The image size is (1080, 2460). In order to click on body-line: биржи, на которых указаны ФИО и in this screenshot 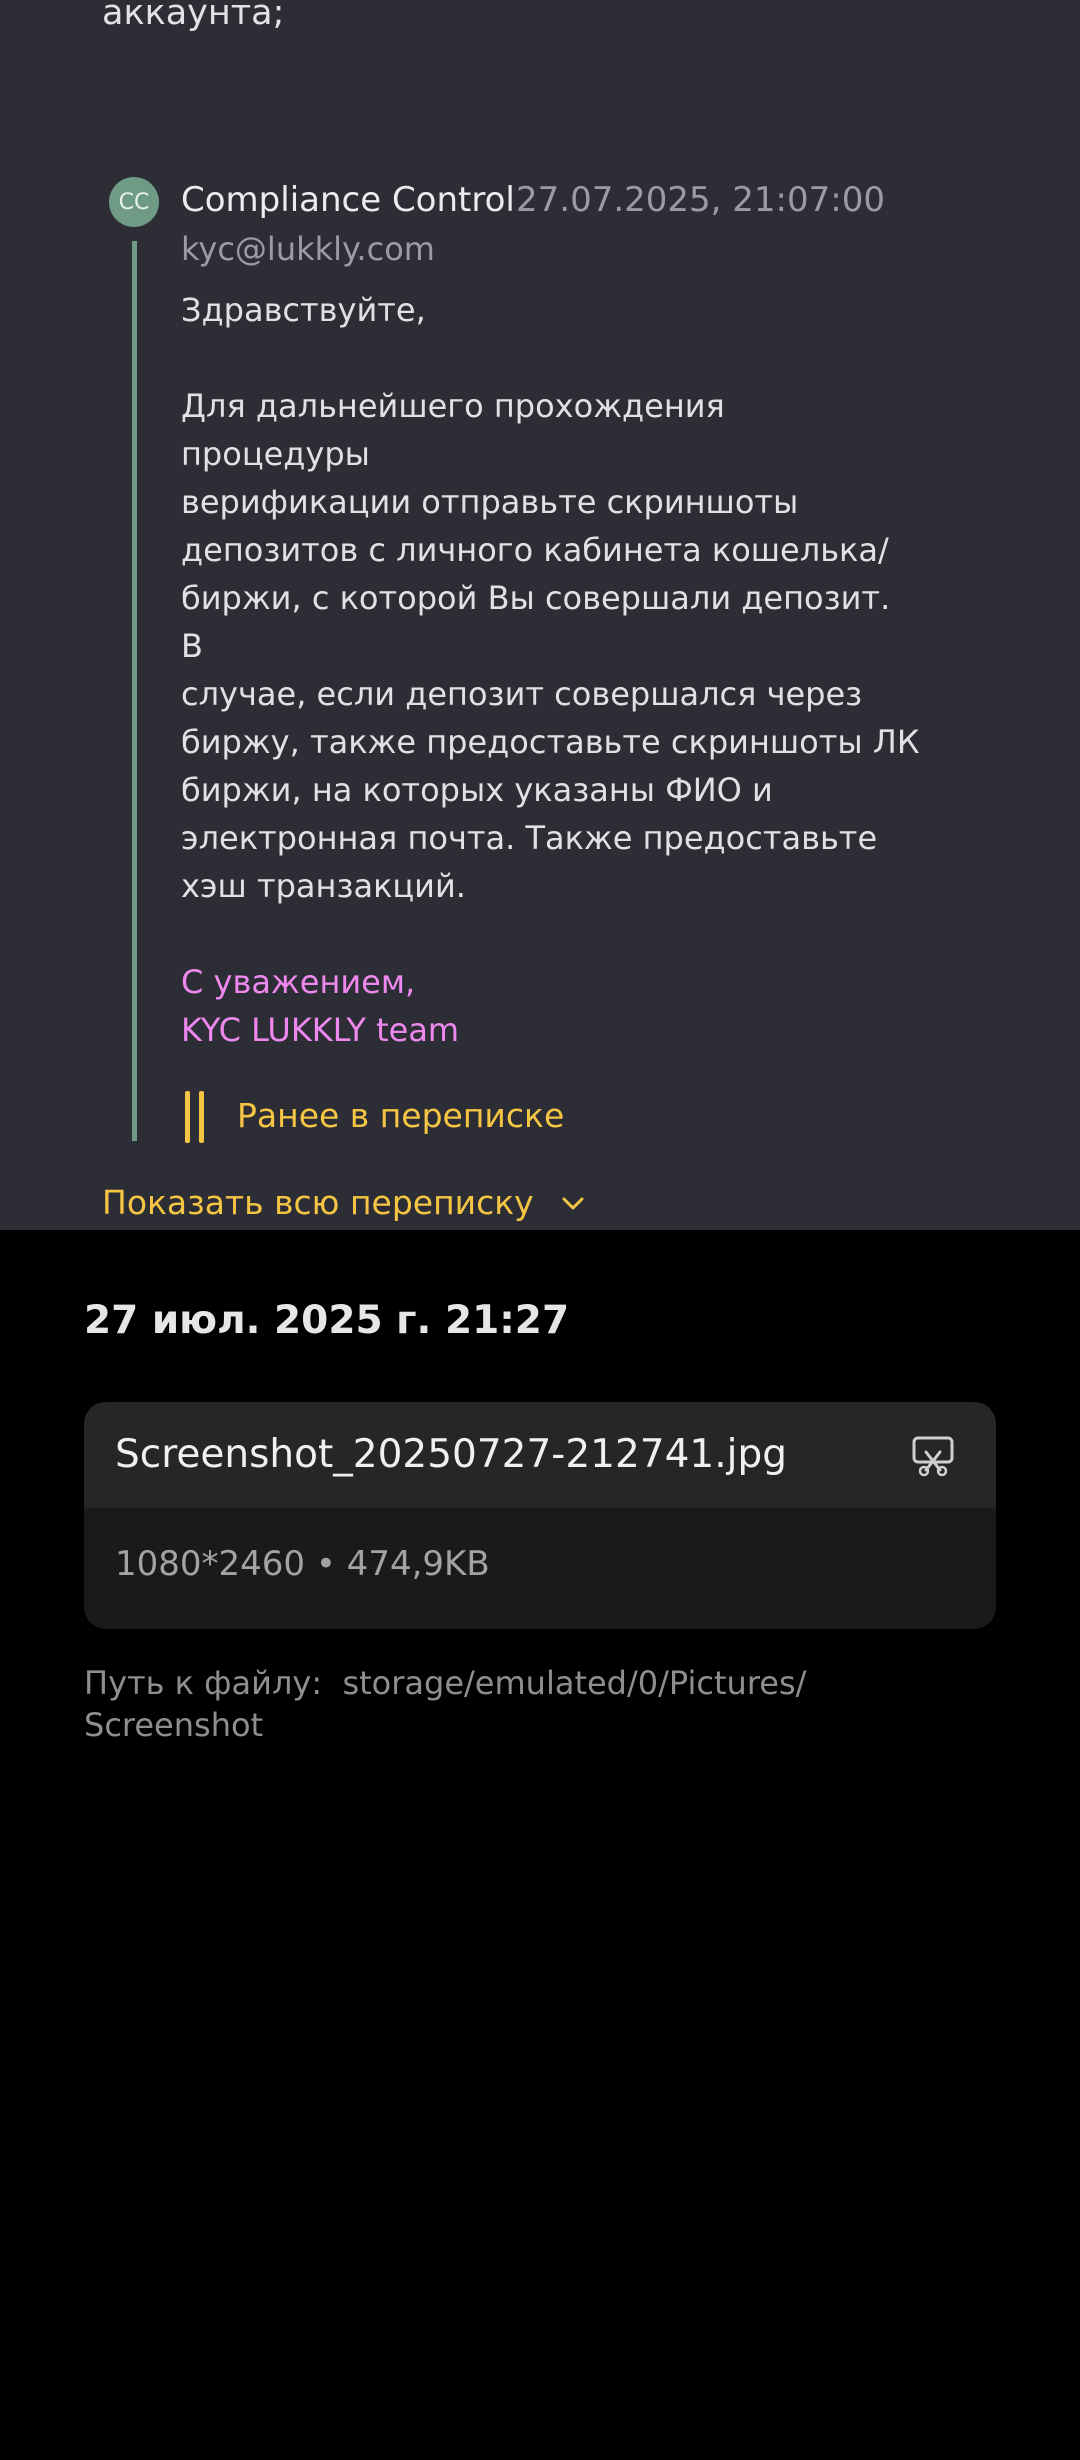, I will do `click(477, 790)`.